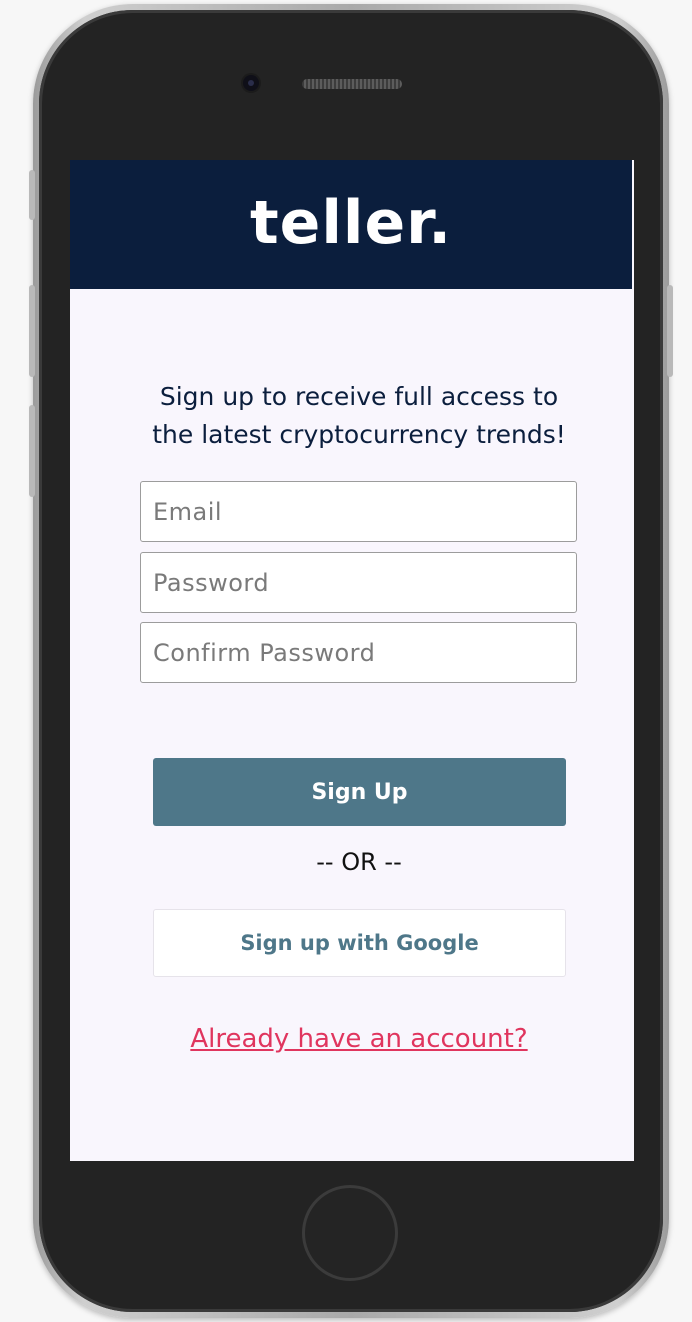 The height and width of the screenshot is (1322, 692). I want to click on tagline-line-2: the latest cryptocurrency trends!, so click(359, 434).